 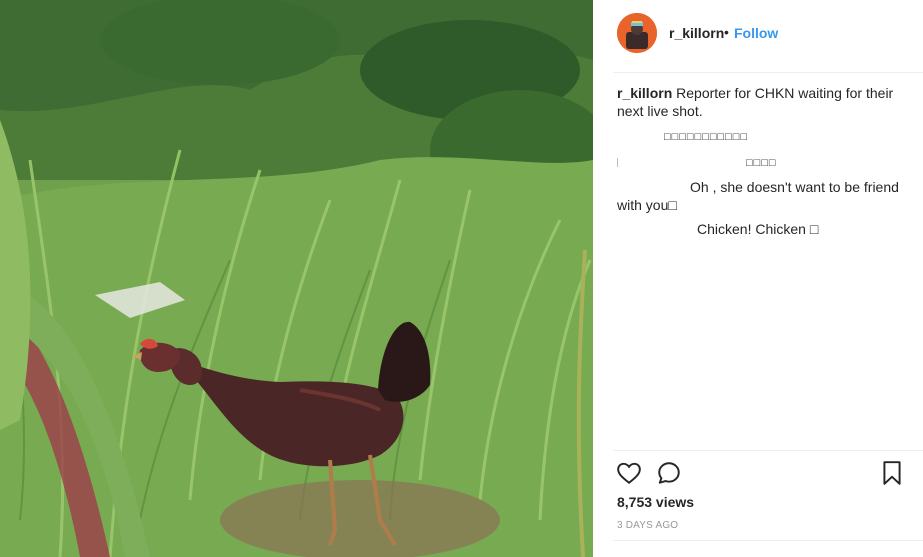 What do you see at coordinates (655, 502) in the screenshot?
I see `views-count: 8,753 views` at bounding box center [655, 502].